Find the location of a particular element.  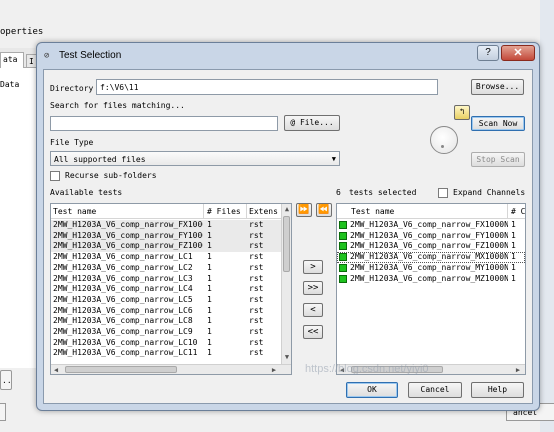

selected-count: 6 is located at coordinates (338, 192).